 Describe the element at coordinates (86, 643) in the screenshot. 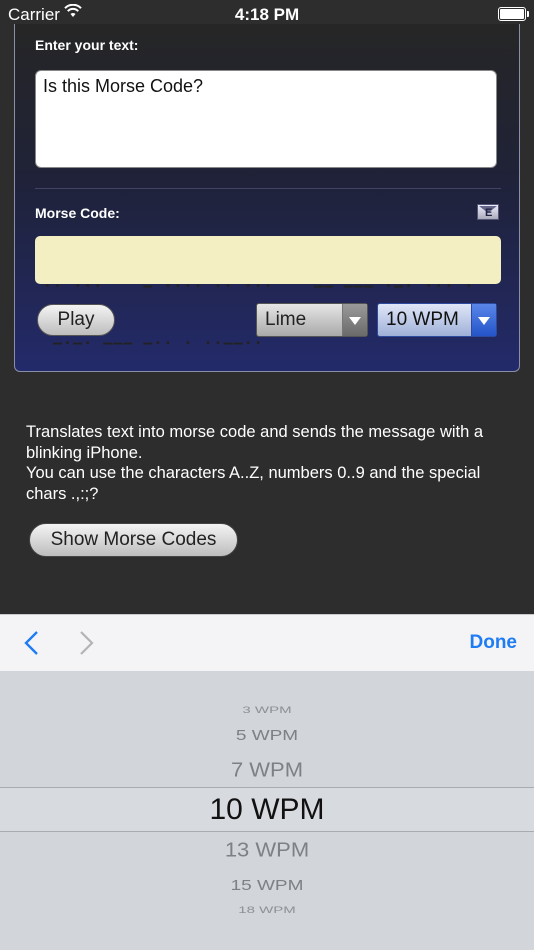

I see `chevron-right-icon` at that location.